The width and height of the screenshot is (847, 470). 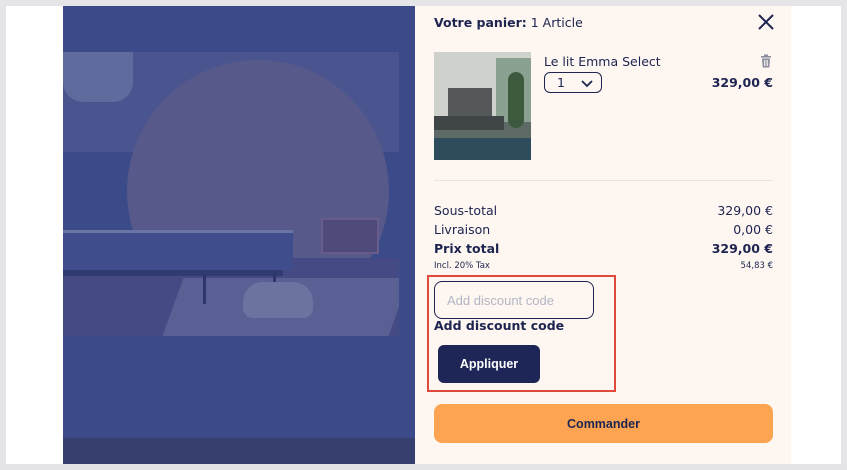 I want to click on product-thumbnail, so click(x=482, y=106).